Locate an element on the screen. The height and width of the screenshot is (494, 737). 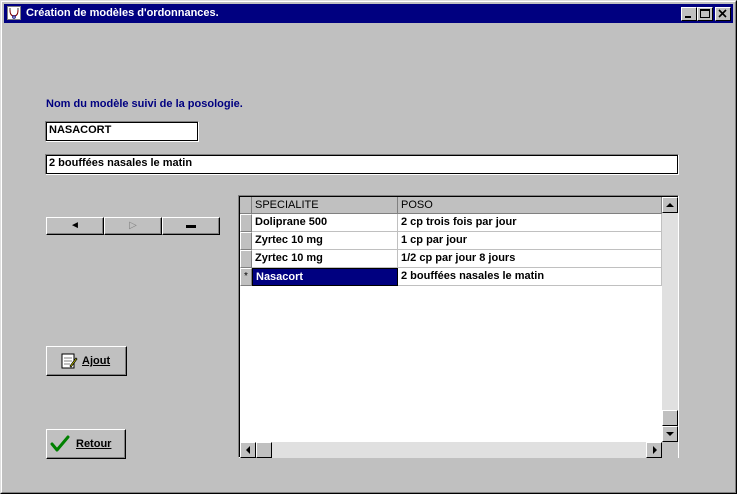
cell-specialite-selected: Nasacort is located at coordinates (325, 277).